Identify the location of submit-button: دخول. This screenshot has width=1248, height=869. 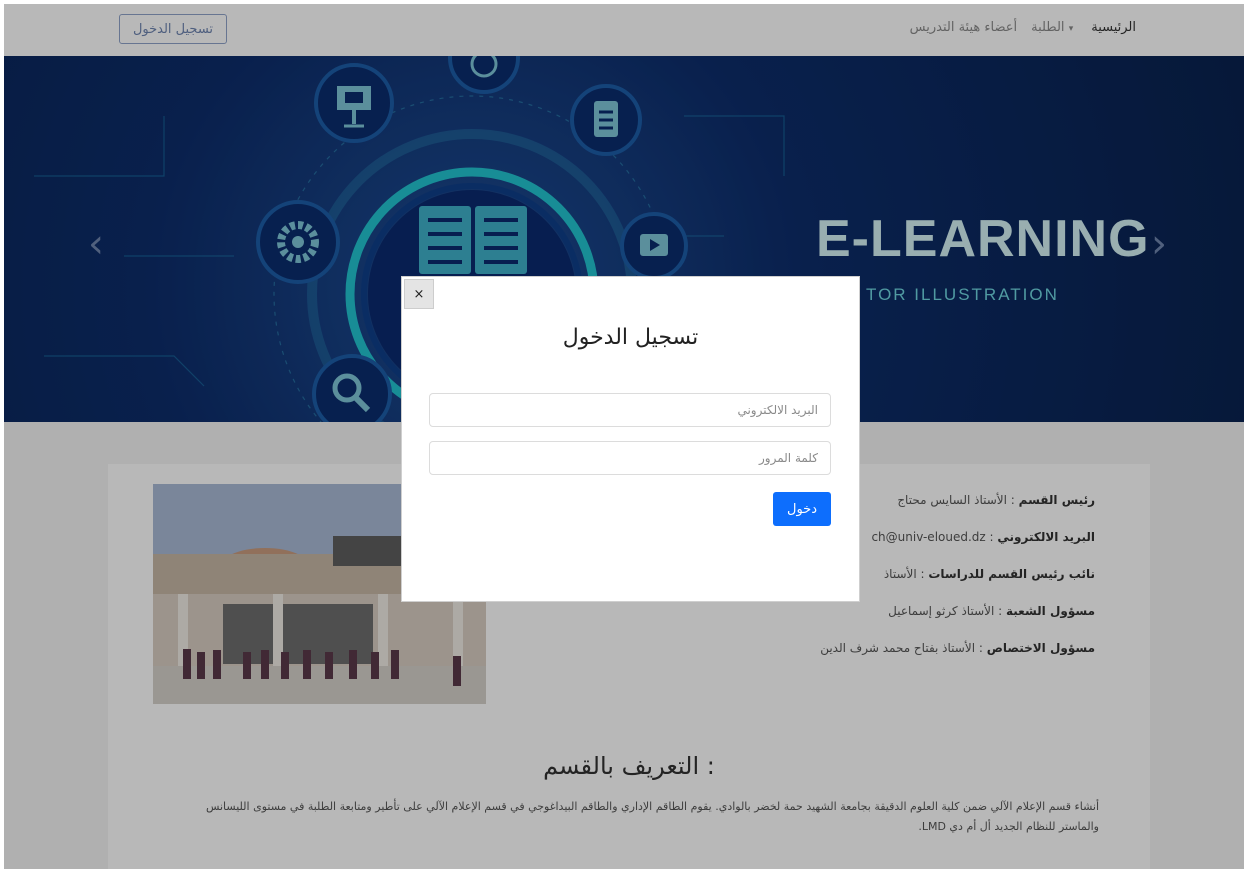
(802, 509).